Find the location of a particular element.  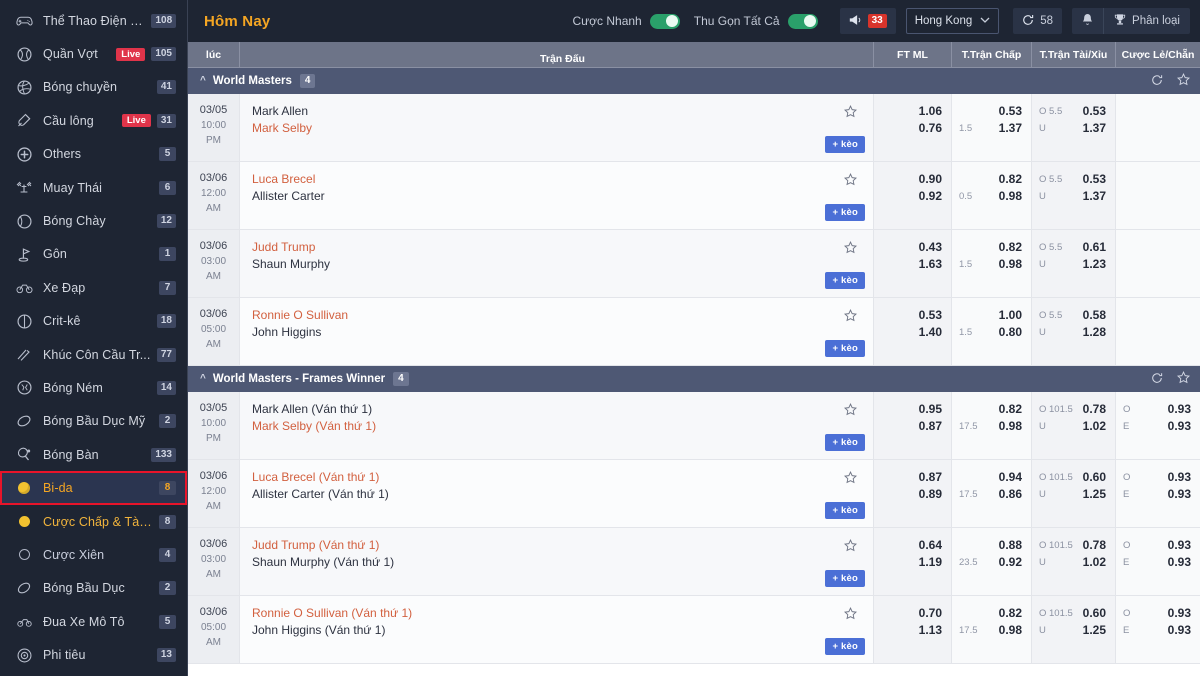

sidebar-item-c-c-ch-p-t-i: Cược Chấp & Tài ... 8 is located at coordinates (93, 521).